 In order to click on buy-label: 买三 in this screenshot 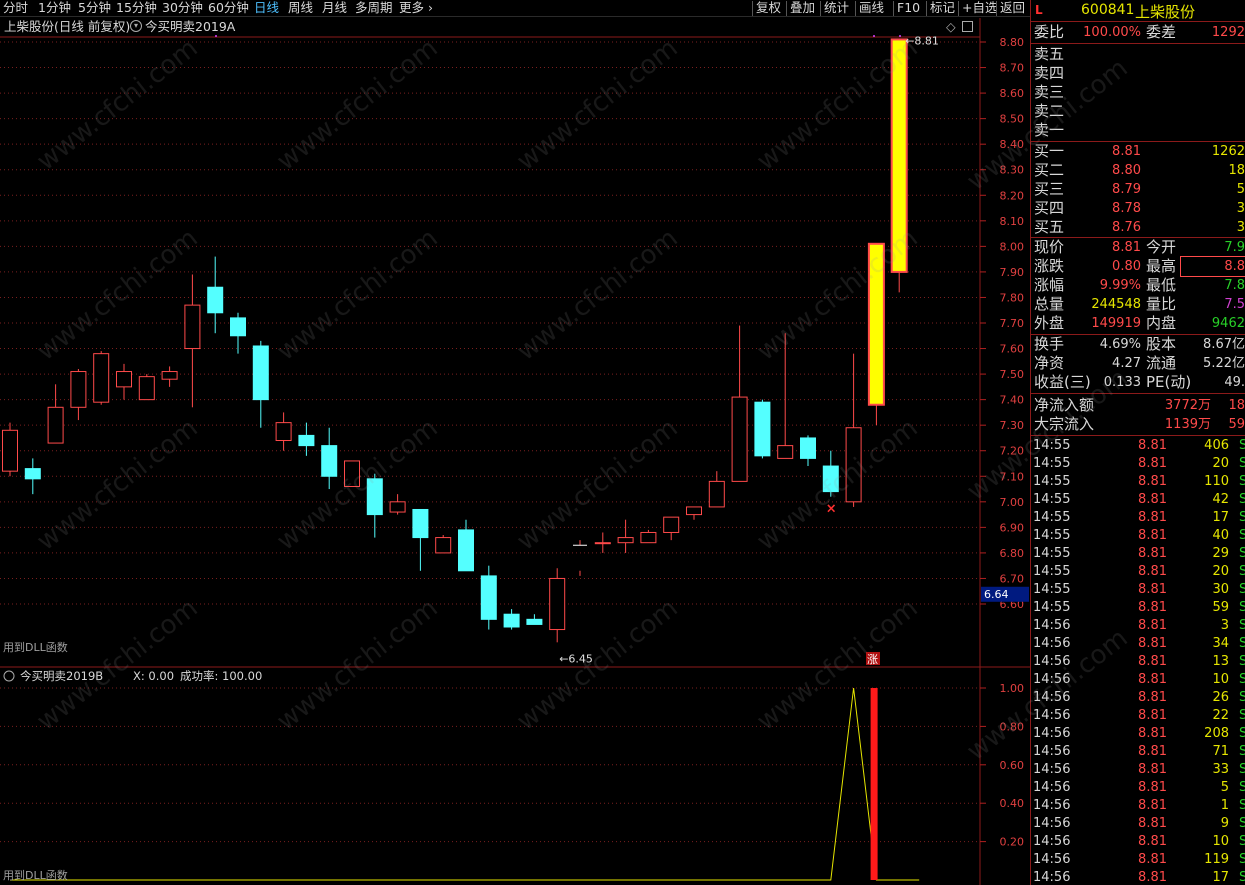, I will do `click(1049, 189)`.